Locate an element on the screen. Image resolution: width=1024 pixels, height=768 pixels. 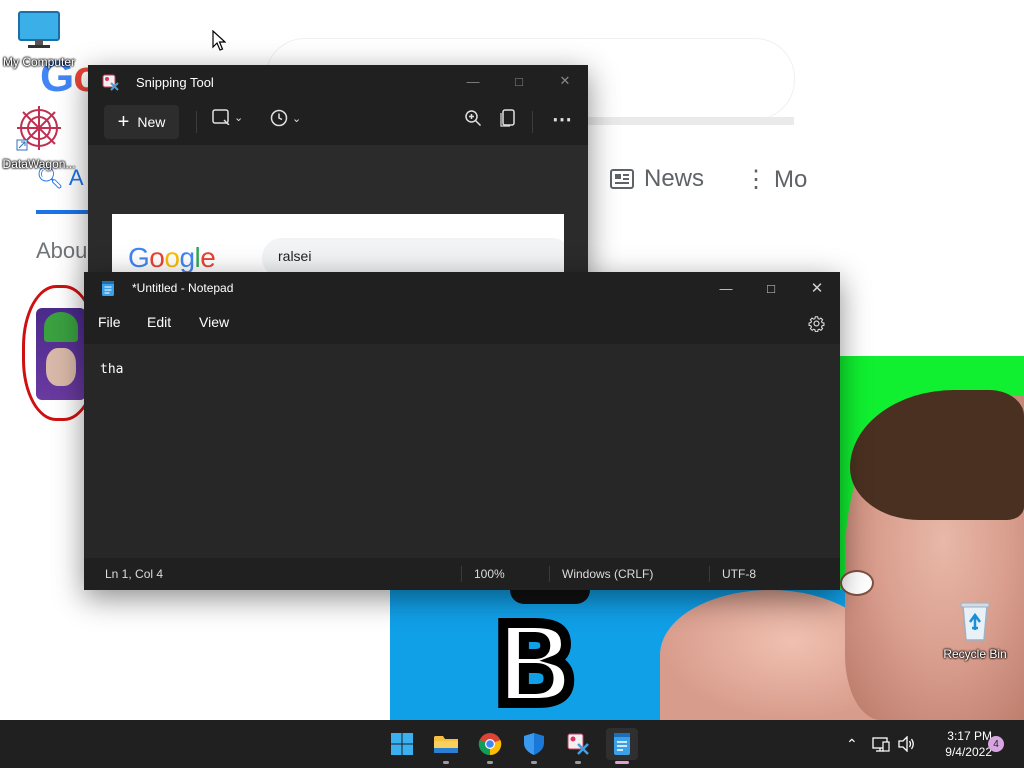
settings-button is located at coordinates (816, 326).